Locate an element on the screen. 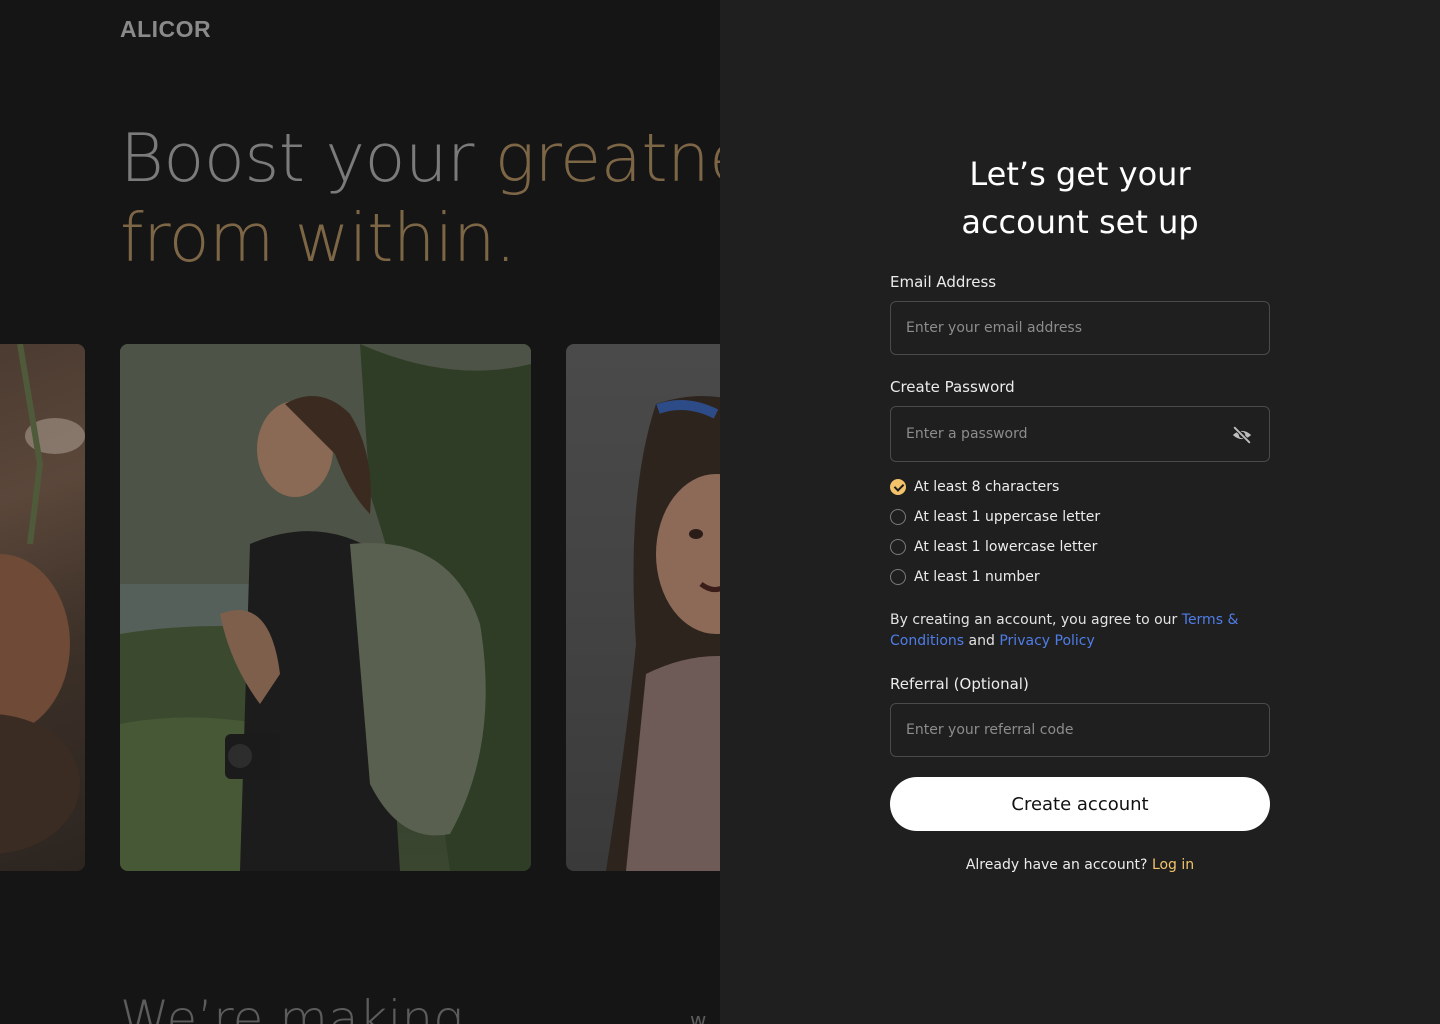  login-prompt: Already have an account? Log in is located at coordinates (1080, 865).